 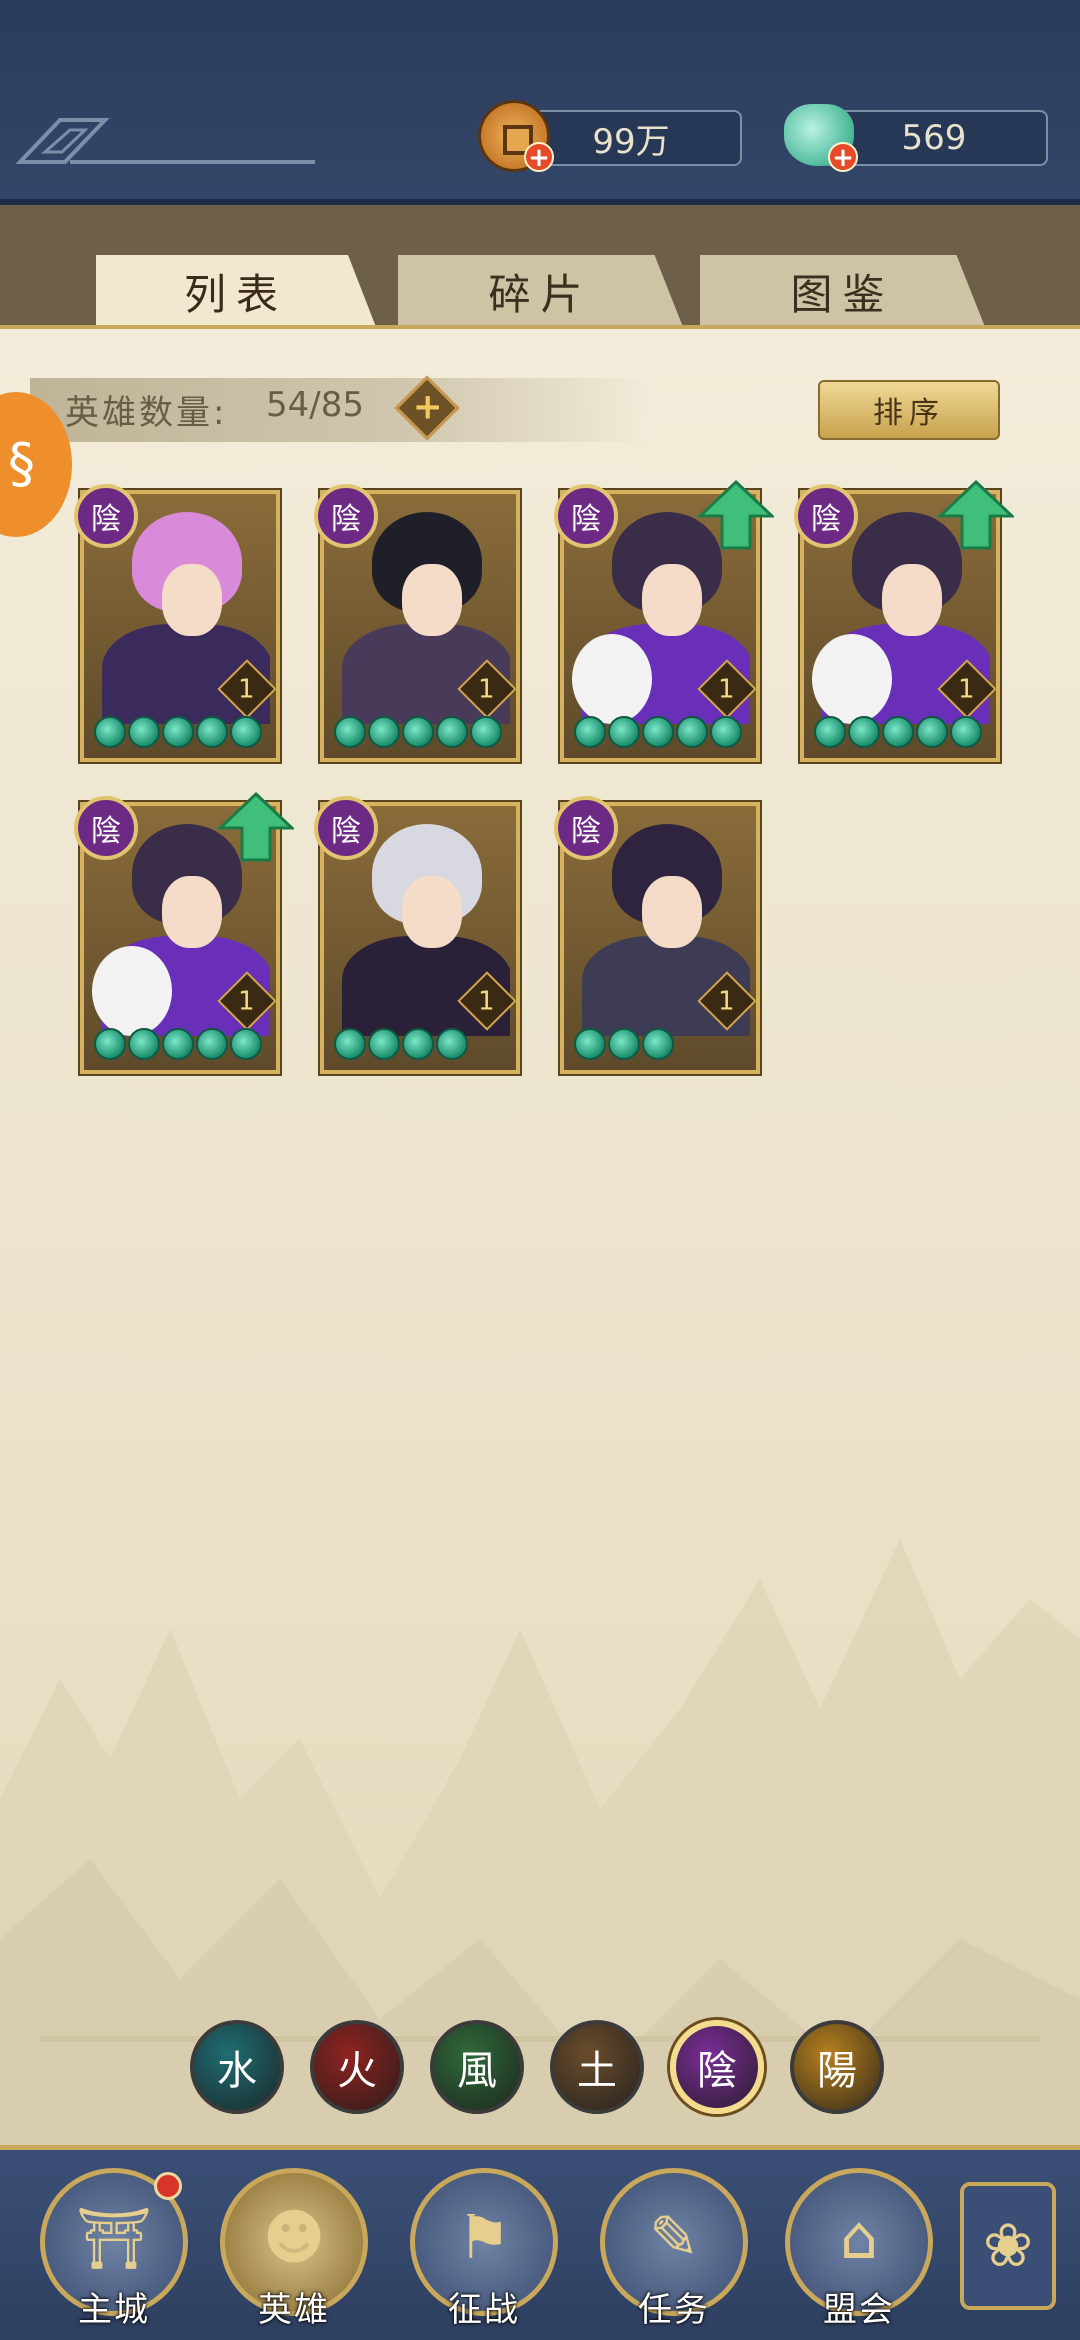 I want to click on tab-shards: 碎片, so click(x=540, y=291).